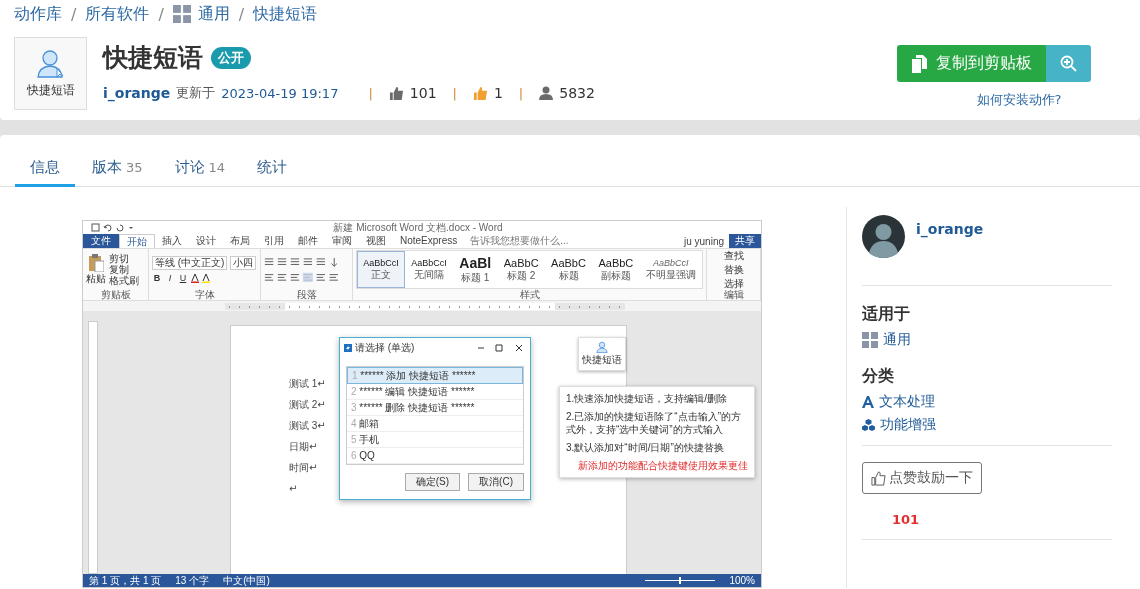 This screenshot has width=1140, height=589. Describe the element at coordinates (50, 90) in the screenshot. I see `action-icon-label: 快捷短语` at that location.